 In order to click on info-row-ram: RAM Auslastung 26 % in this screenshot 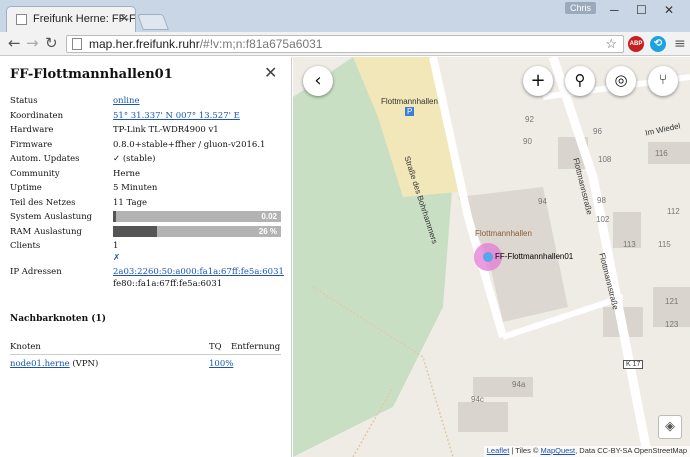, I will do `click(145, 232)`.